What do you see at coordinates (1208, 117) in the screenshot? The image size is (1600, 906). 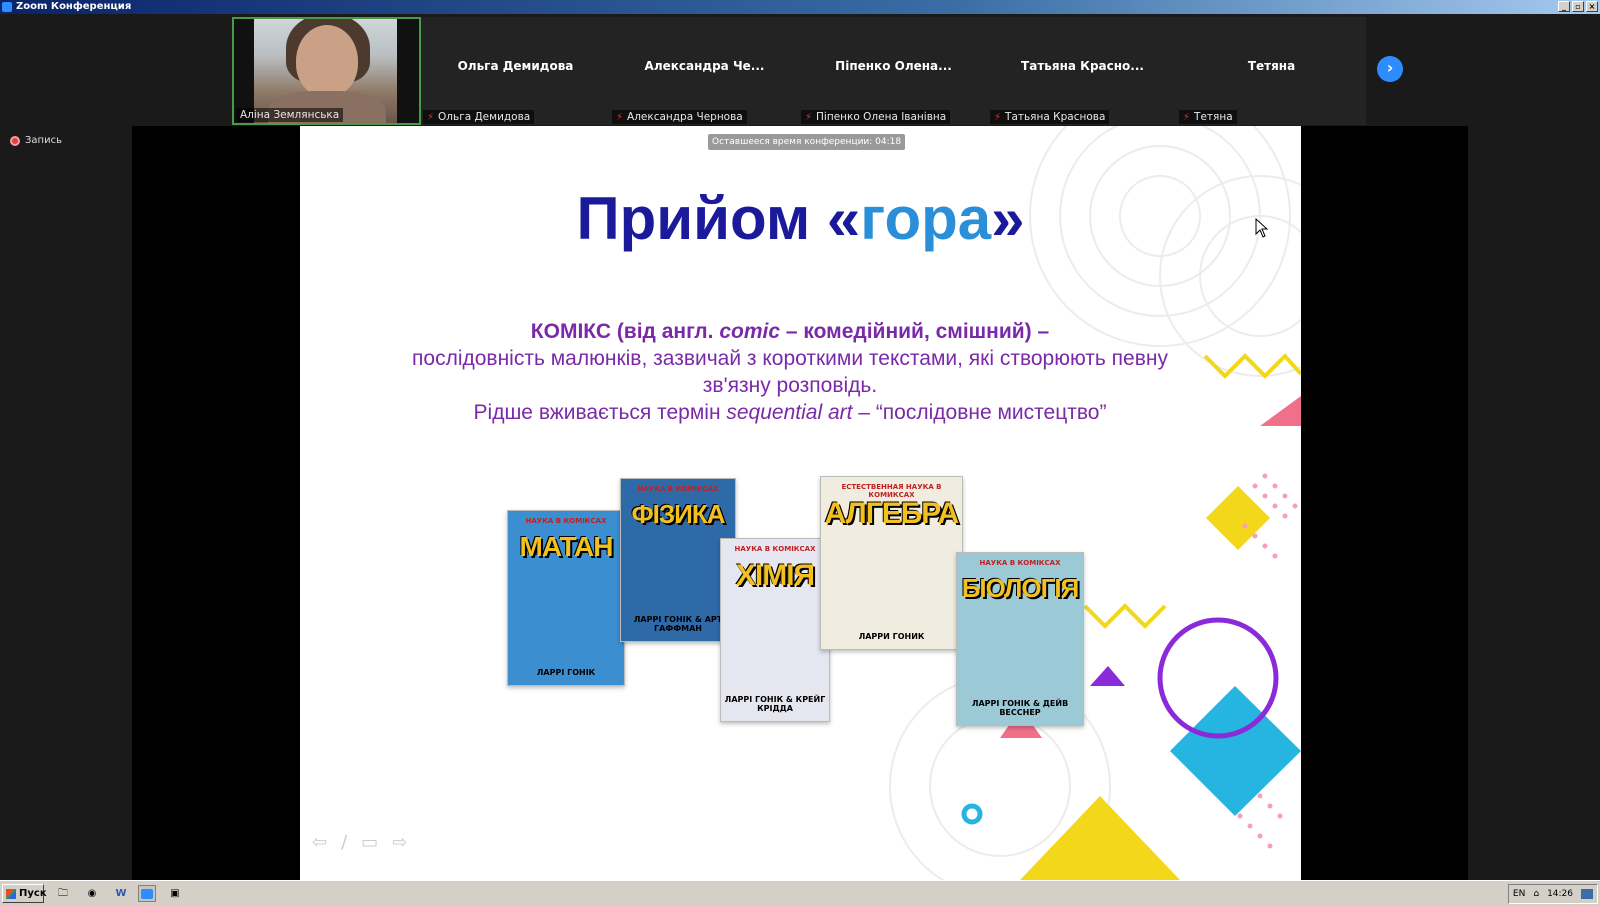 I see `participant-caption: ⚡ Тетяна` at bounding box center [1208, 117].